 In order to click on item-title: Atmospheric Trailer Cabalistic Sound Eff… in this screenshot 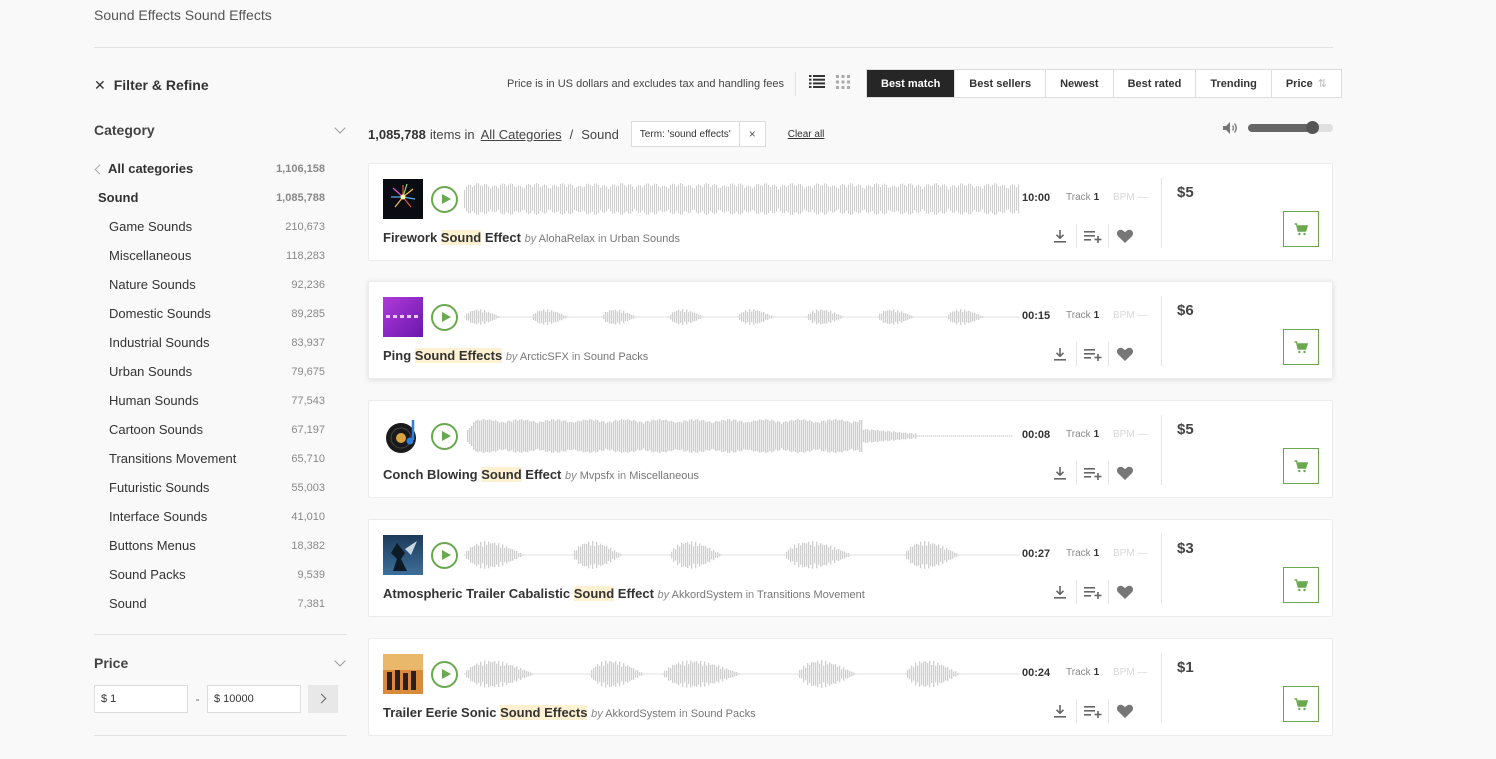, I will do `click(518, 593)`.